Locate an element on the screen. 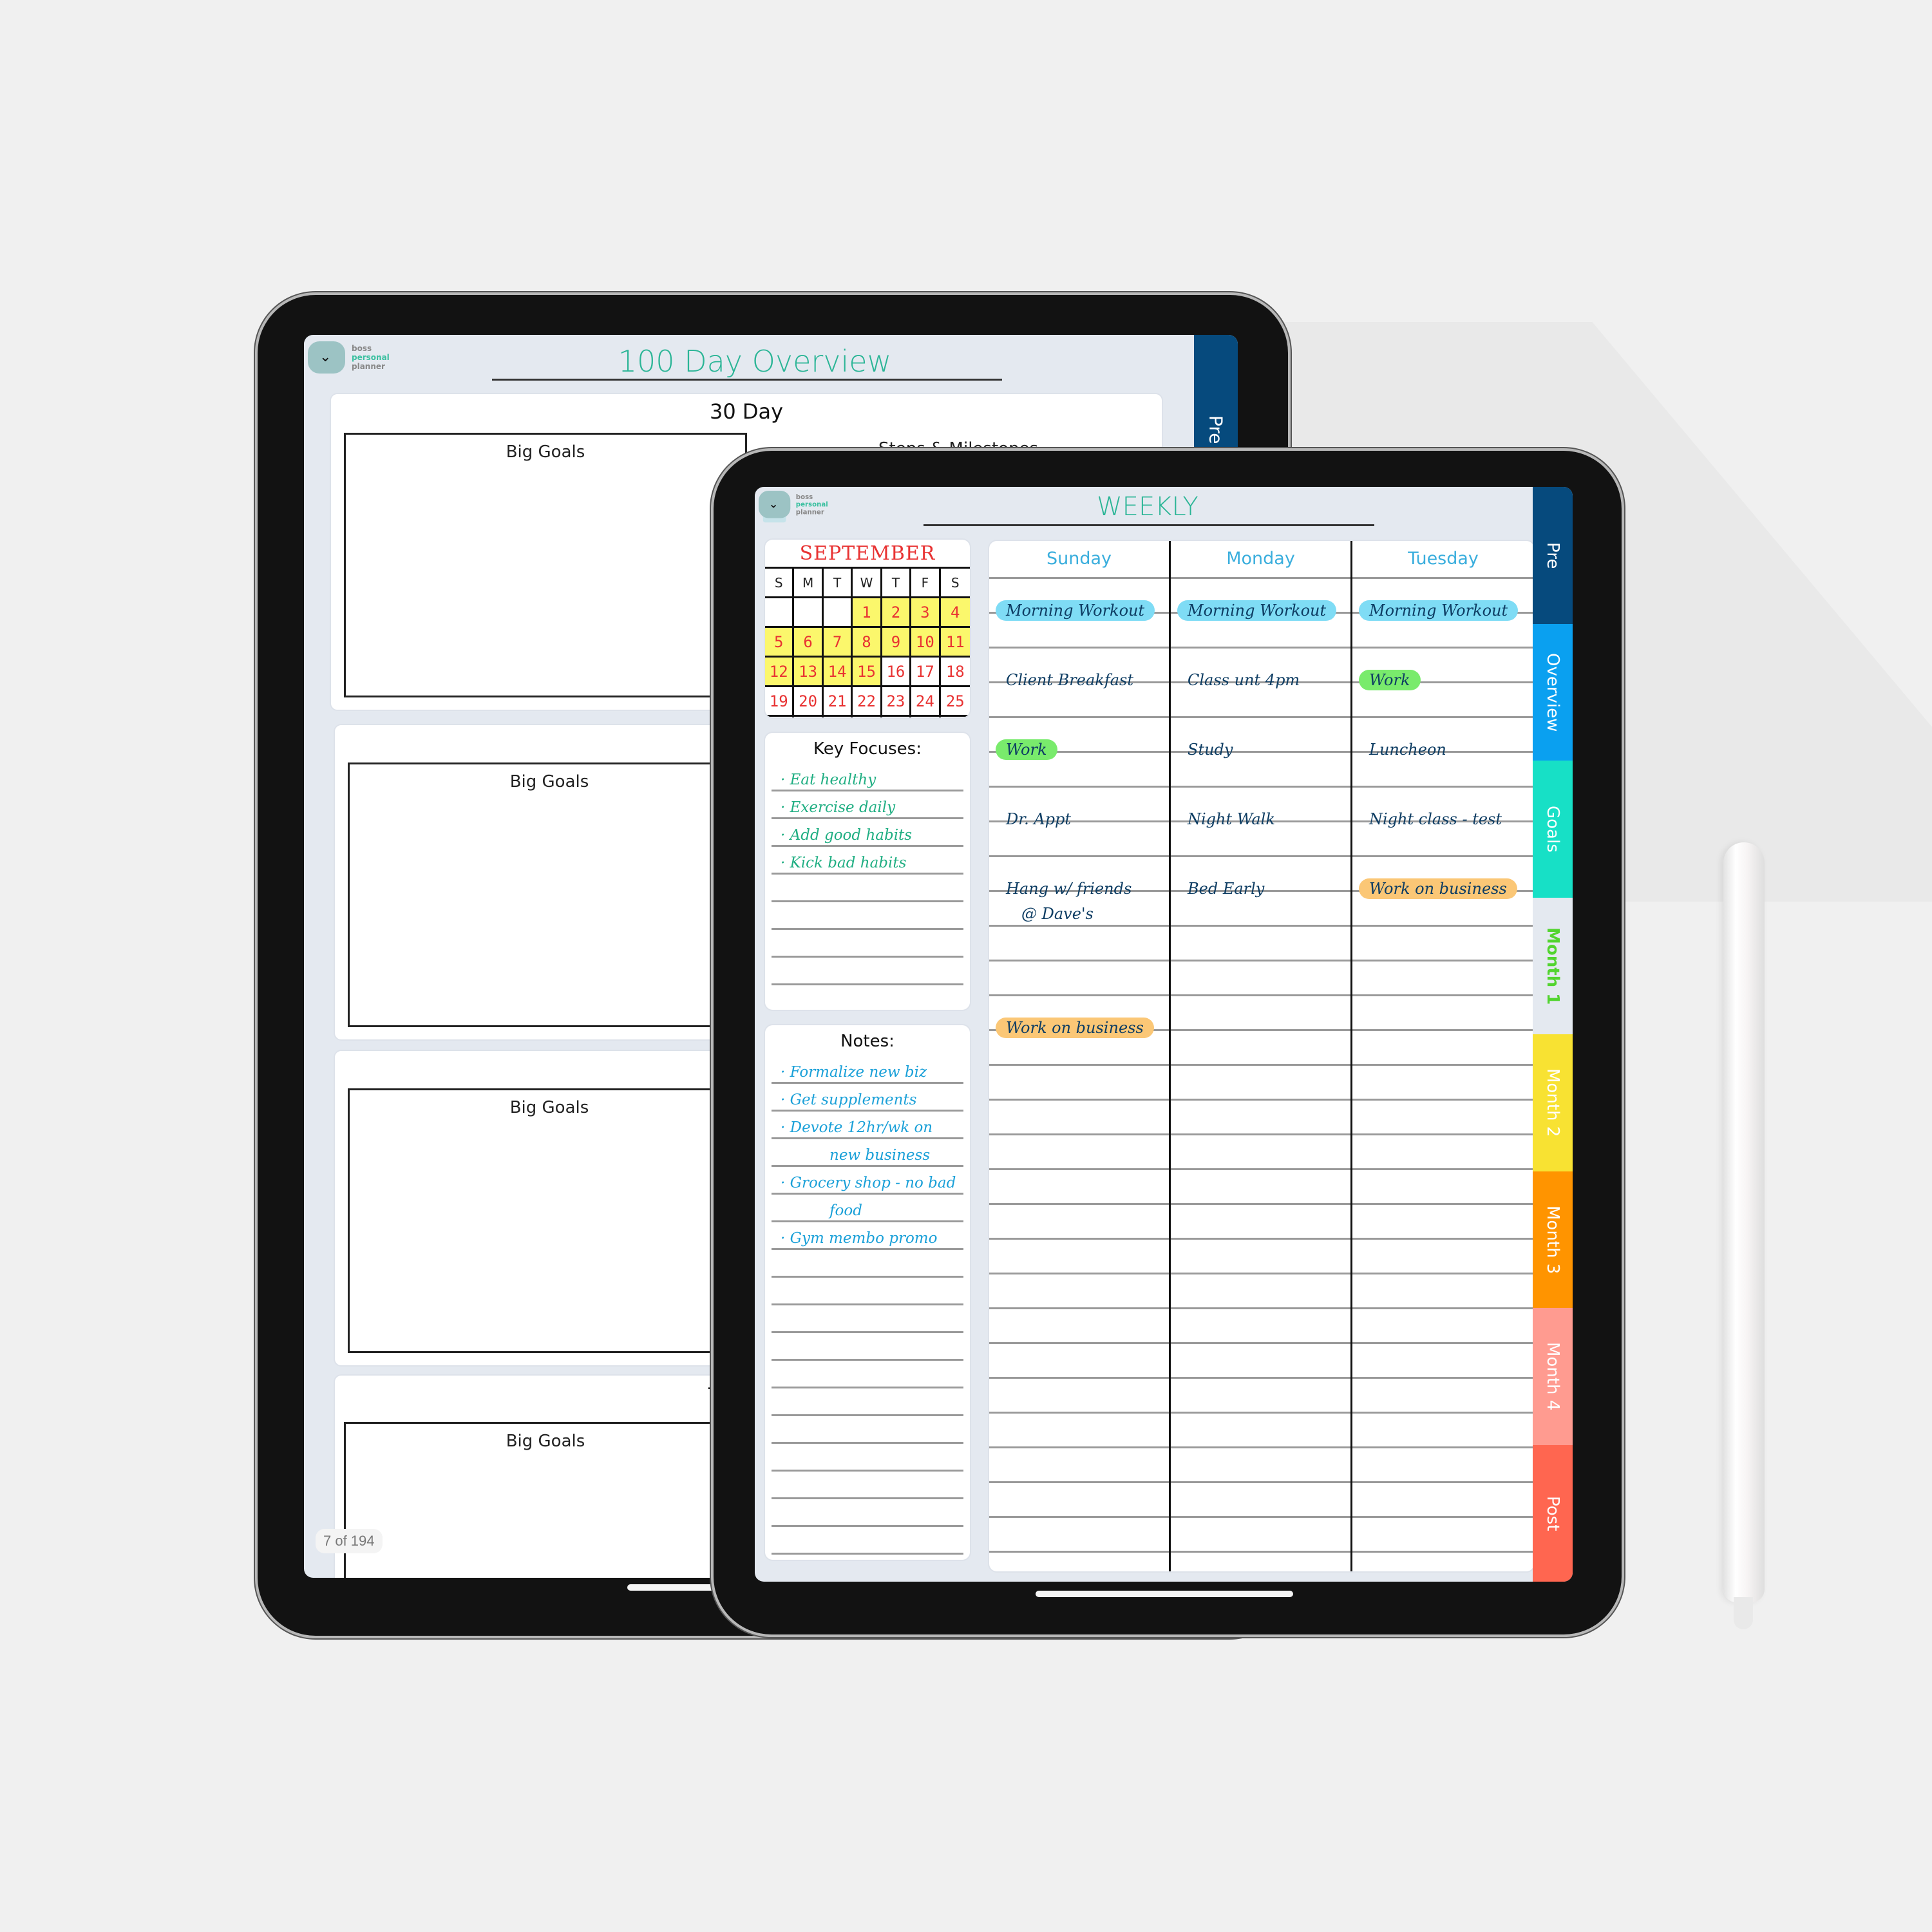 The width and height of the screenshot is (1932, 1932). planner-entry: Bed Early is located at coordinates (1225, 888).